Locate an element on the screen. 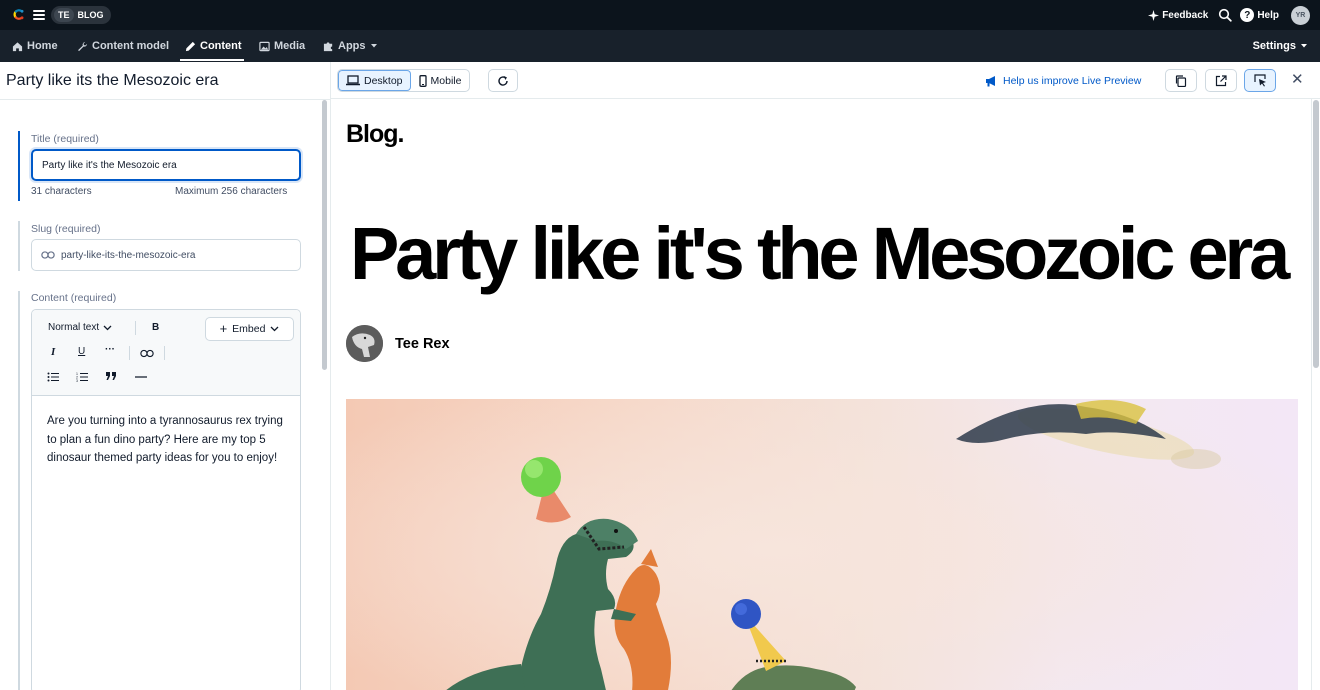  nav-content-model-label: Content model is located at coordinates (130, 46).